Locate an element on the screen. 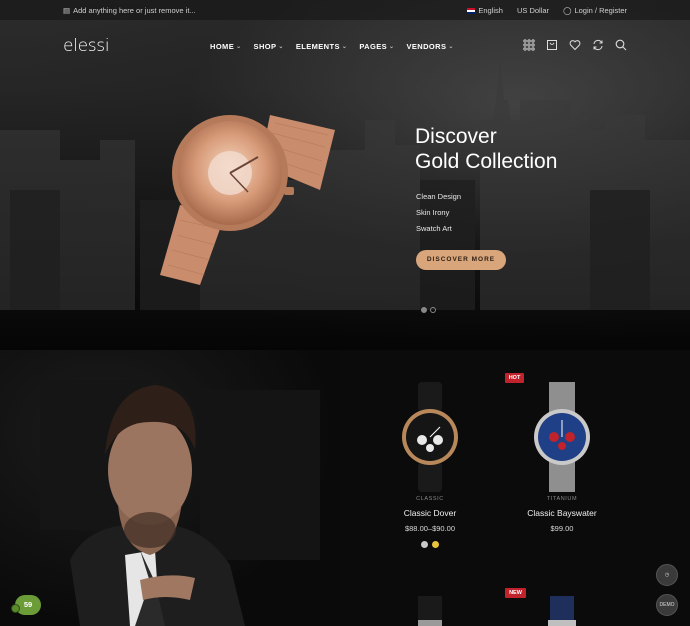  heart-icon is located at coordinates (575, 45).